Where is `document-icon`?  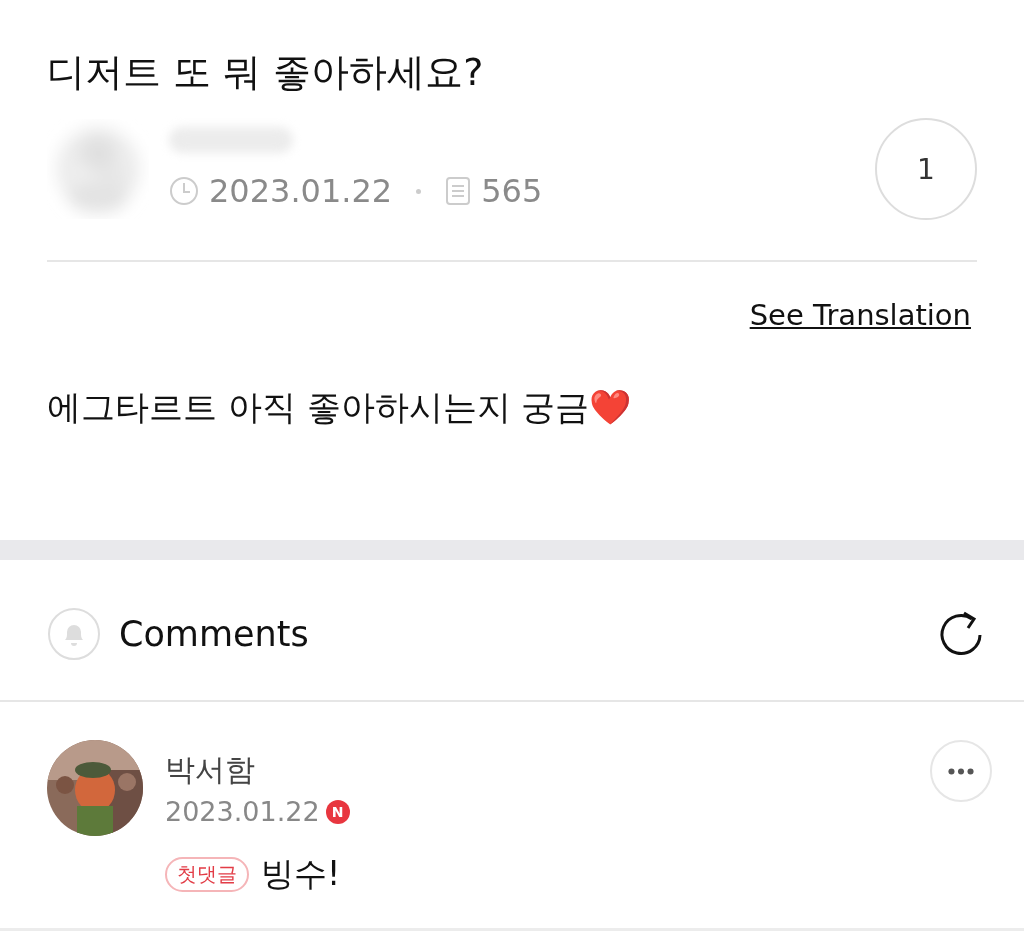 document-icon is located at coordinates (458, 191).